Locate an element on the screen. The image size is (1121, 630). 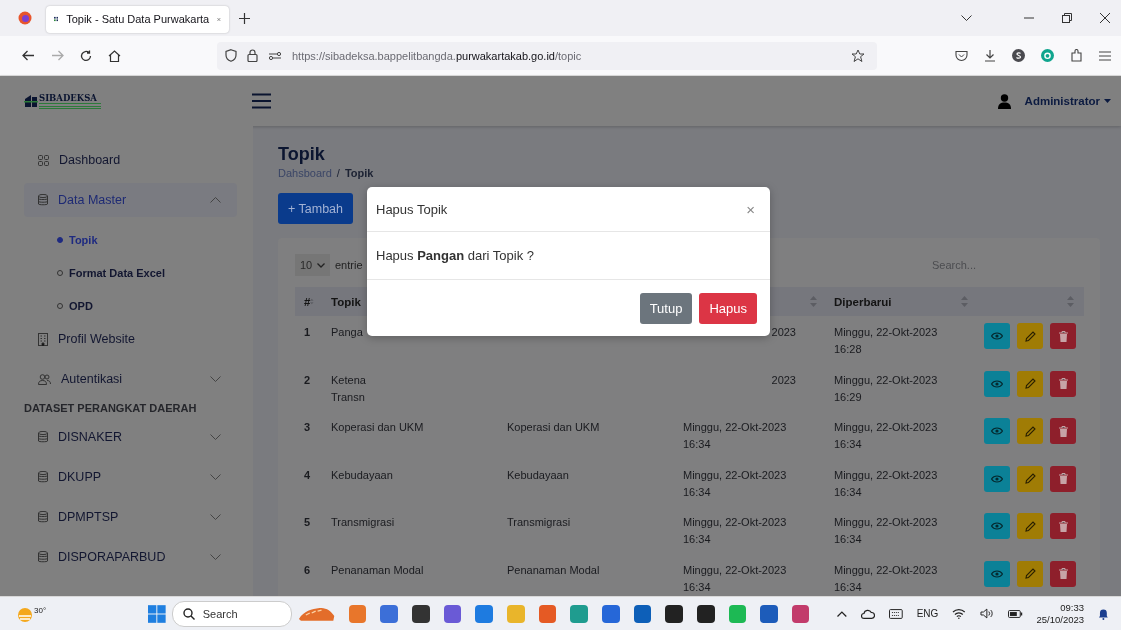
table-cell: 4 is located at coordinates (307, 474).